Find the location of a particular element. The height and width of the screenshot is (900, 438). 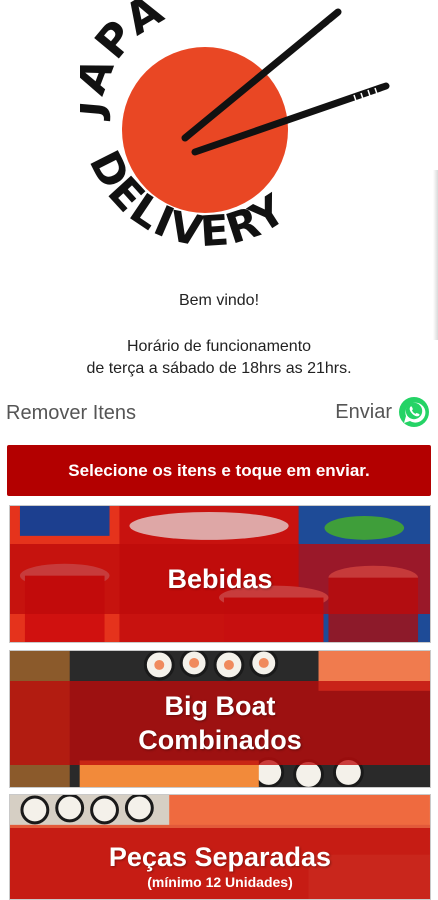

scroll-edge-shadow is located at coordinates (435, 255).